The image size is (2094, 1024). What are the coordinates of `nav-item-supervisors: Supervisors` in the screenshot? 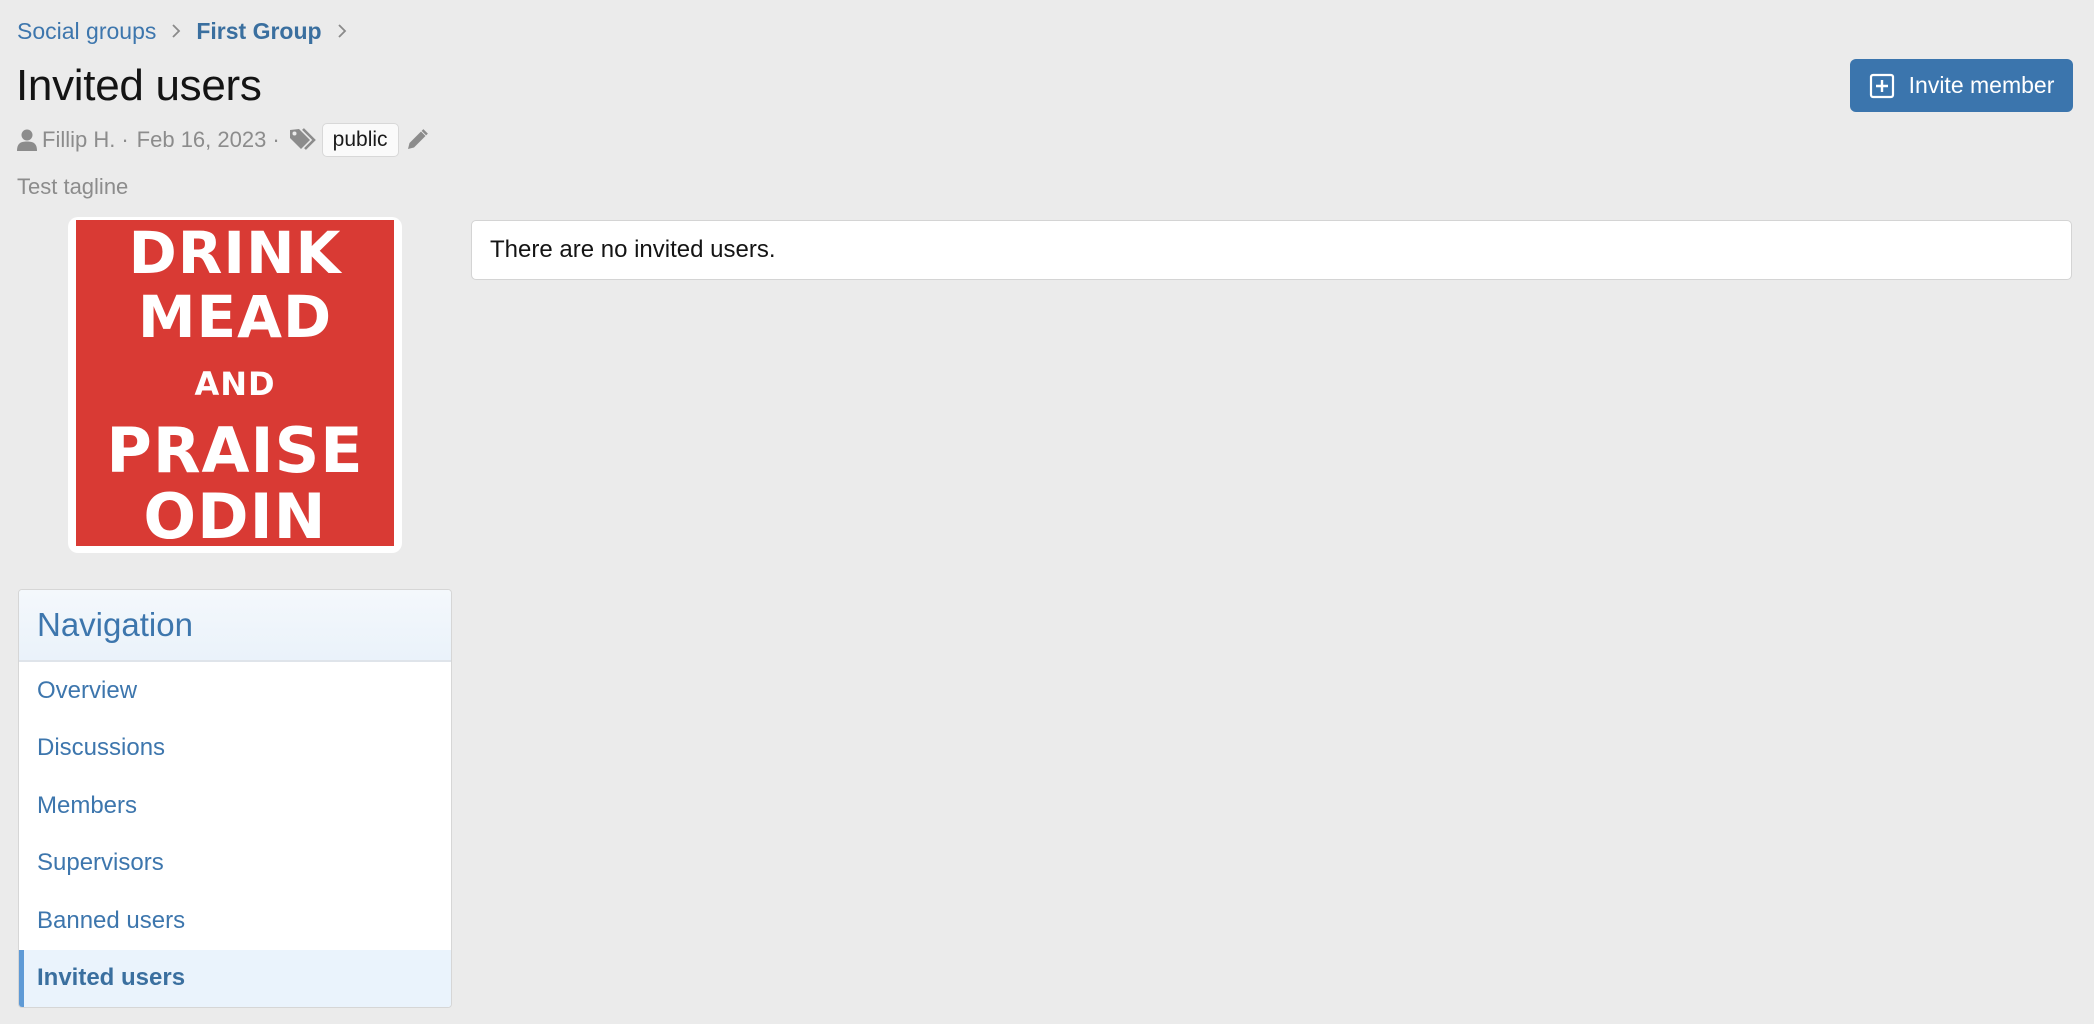 It's located at (235, 864).